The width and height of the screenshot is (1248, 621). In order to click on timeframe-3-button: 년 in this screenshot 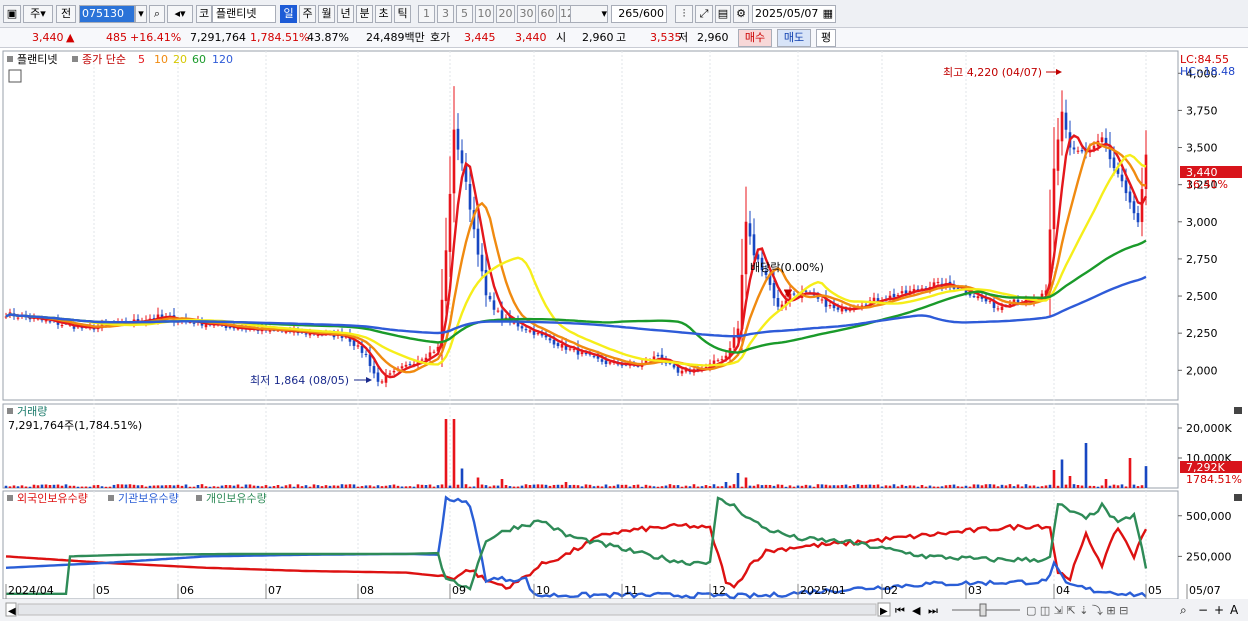, I will do `click(345, 14)`.